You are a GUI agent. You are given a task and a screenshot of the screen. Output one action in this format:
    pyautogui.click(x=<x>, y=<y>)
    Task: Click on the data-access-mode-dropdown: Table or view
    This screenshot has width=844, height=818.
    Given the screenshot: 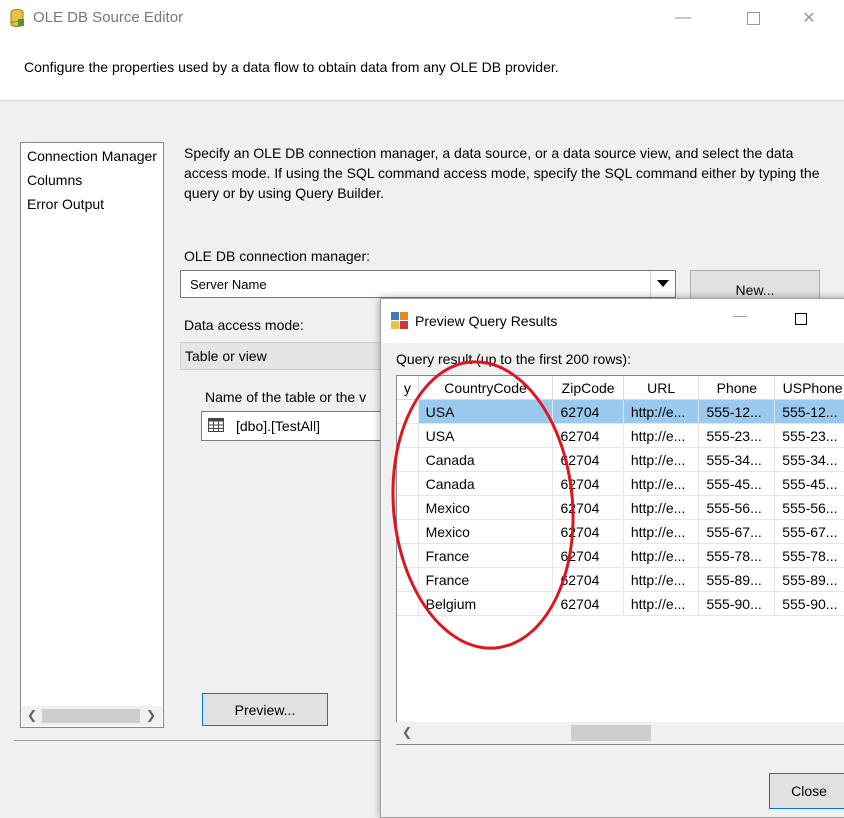 What is the action you would take?
    pyautogui.click(x=285, y=356)
    